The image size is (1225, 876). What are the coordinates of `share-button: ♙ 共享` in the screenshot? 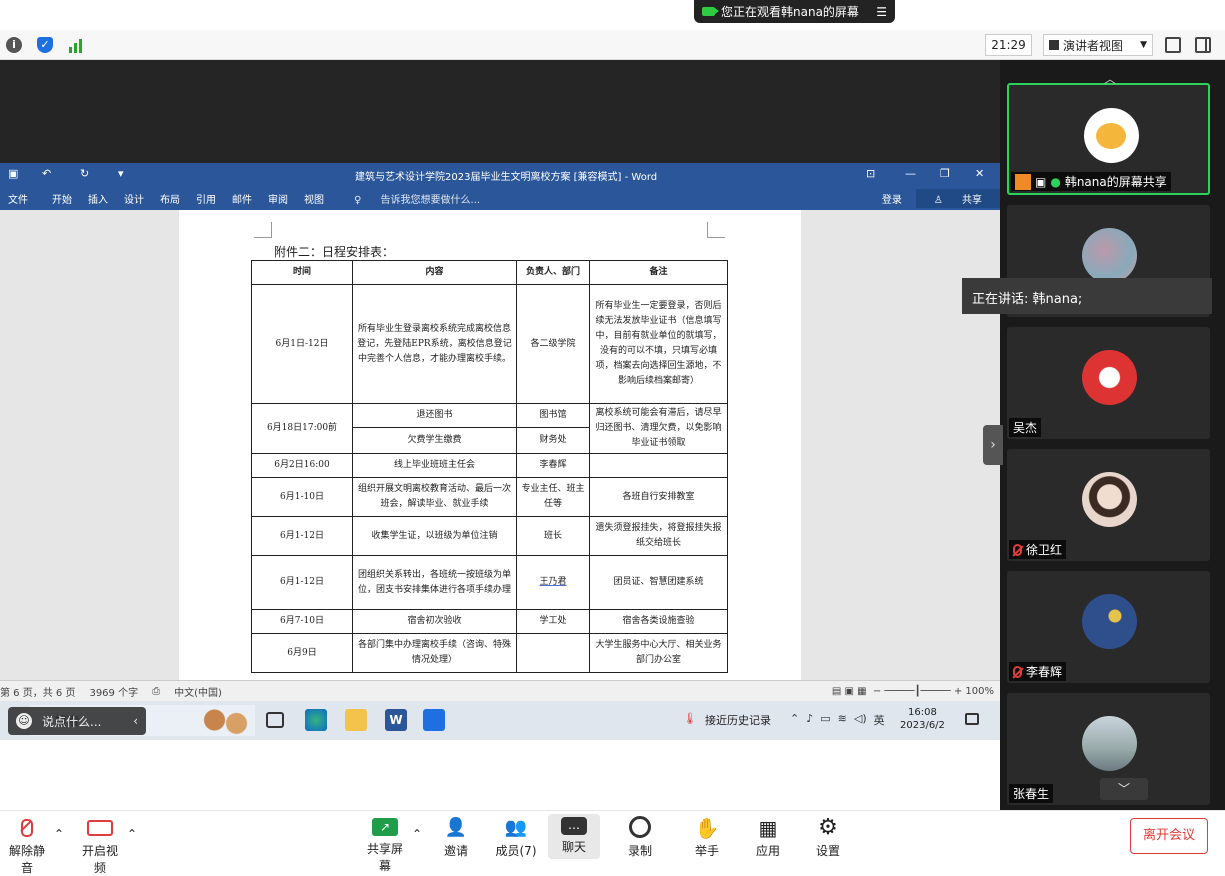 It's located at (957, 198).